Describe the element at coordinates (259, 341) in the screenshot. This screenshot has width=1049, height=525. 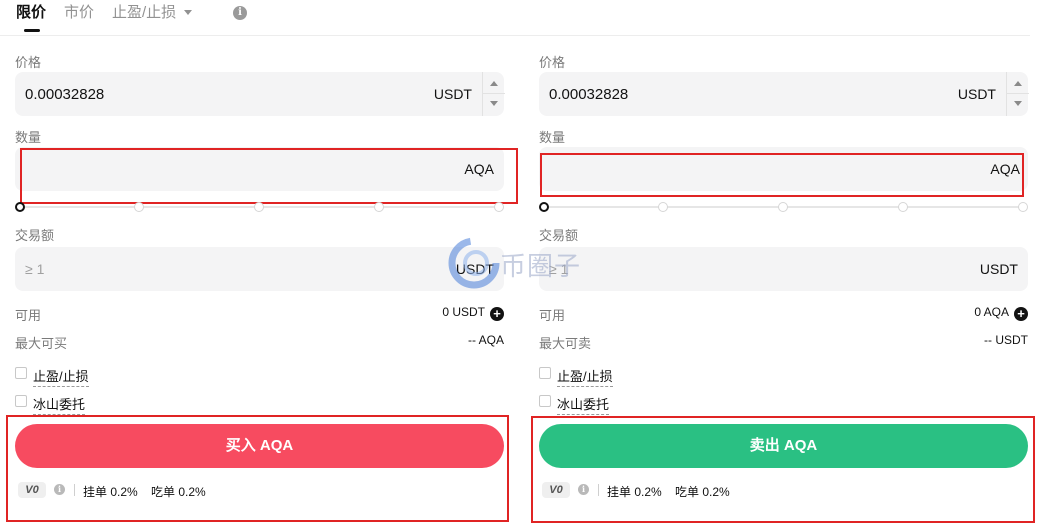
I see `max-row: 最大可买 -- AQA` at that location.